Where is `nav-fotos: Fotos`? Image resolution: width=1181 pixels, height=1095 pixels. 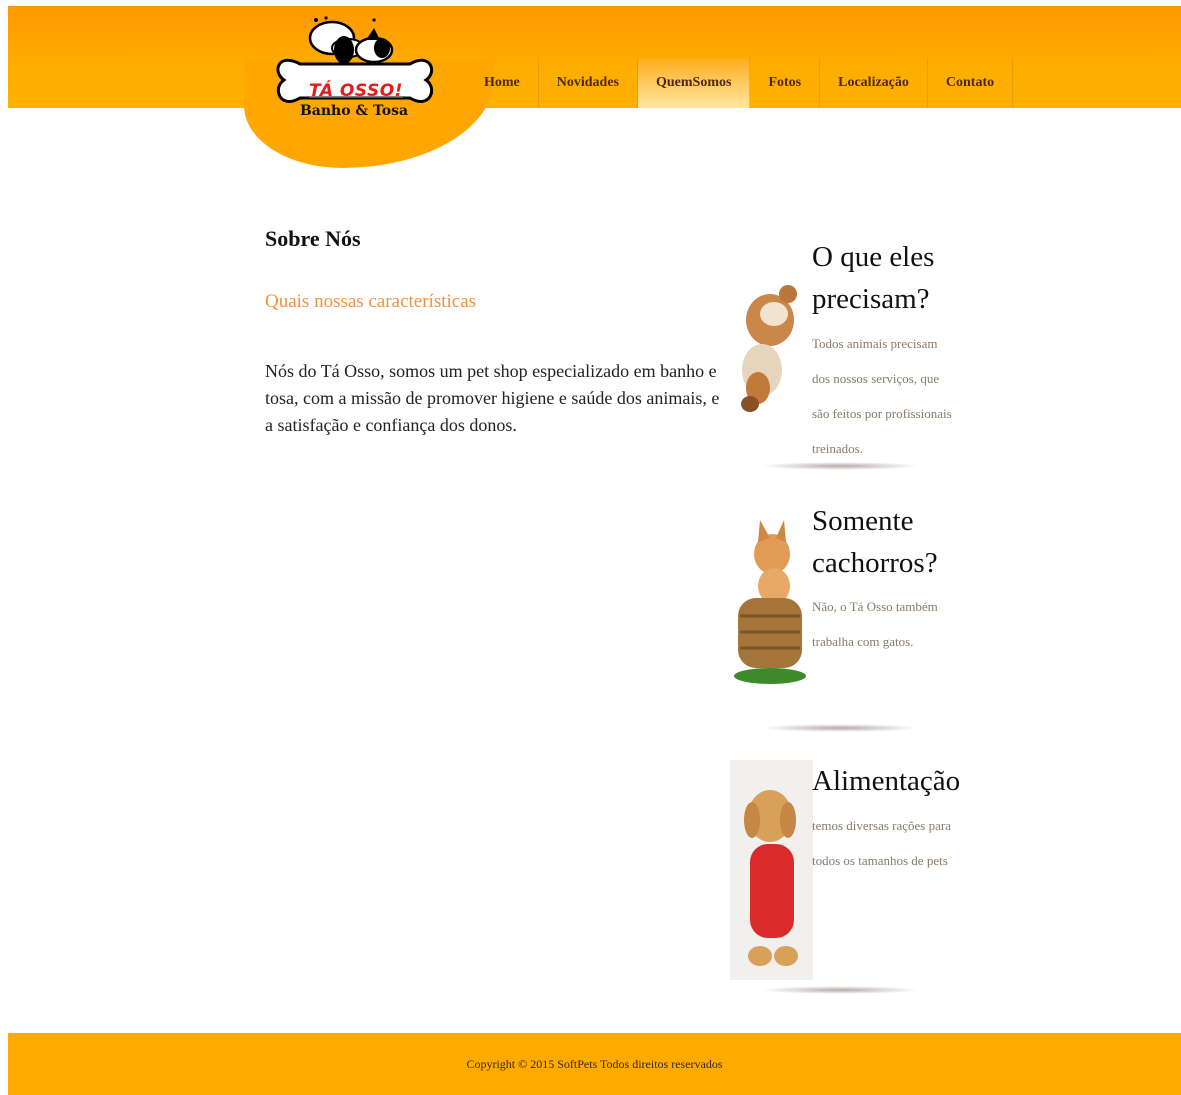 nav-fotos: Fotos is located at coordinates (785, 83).